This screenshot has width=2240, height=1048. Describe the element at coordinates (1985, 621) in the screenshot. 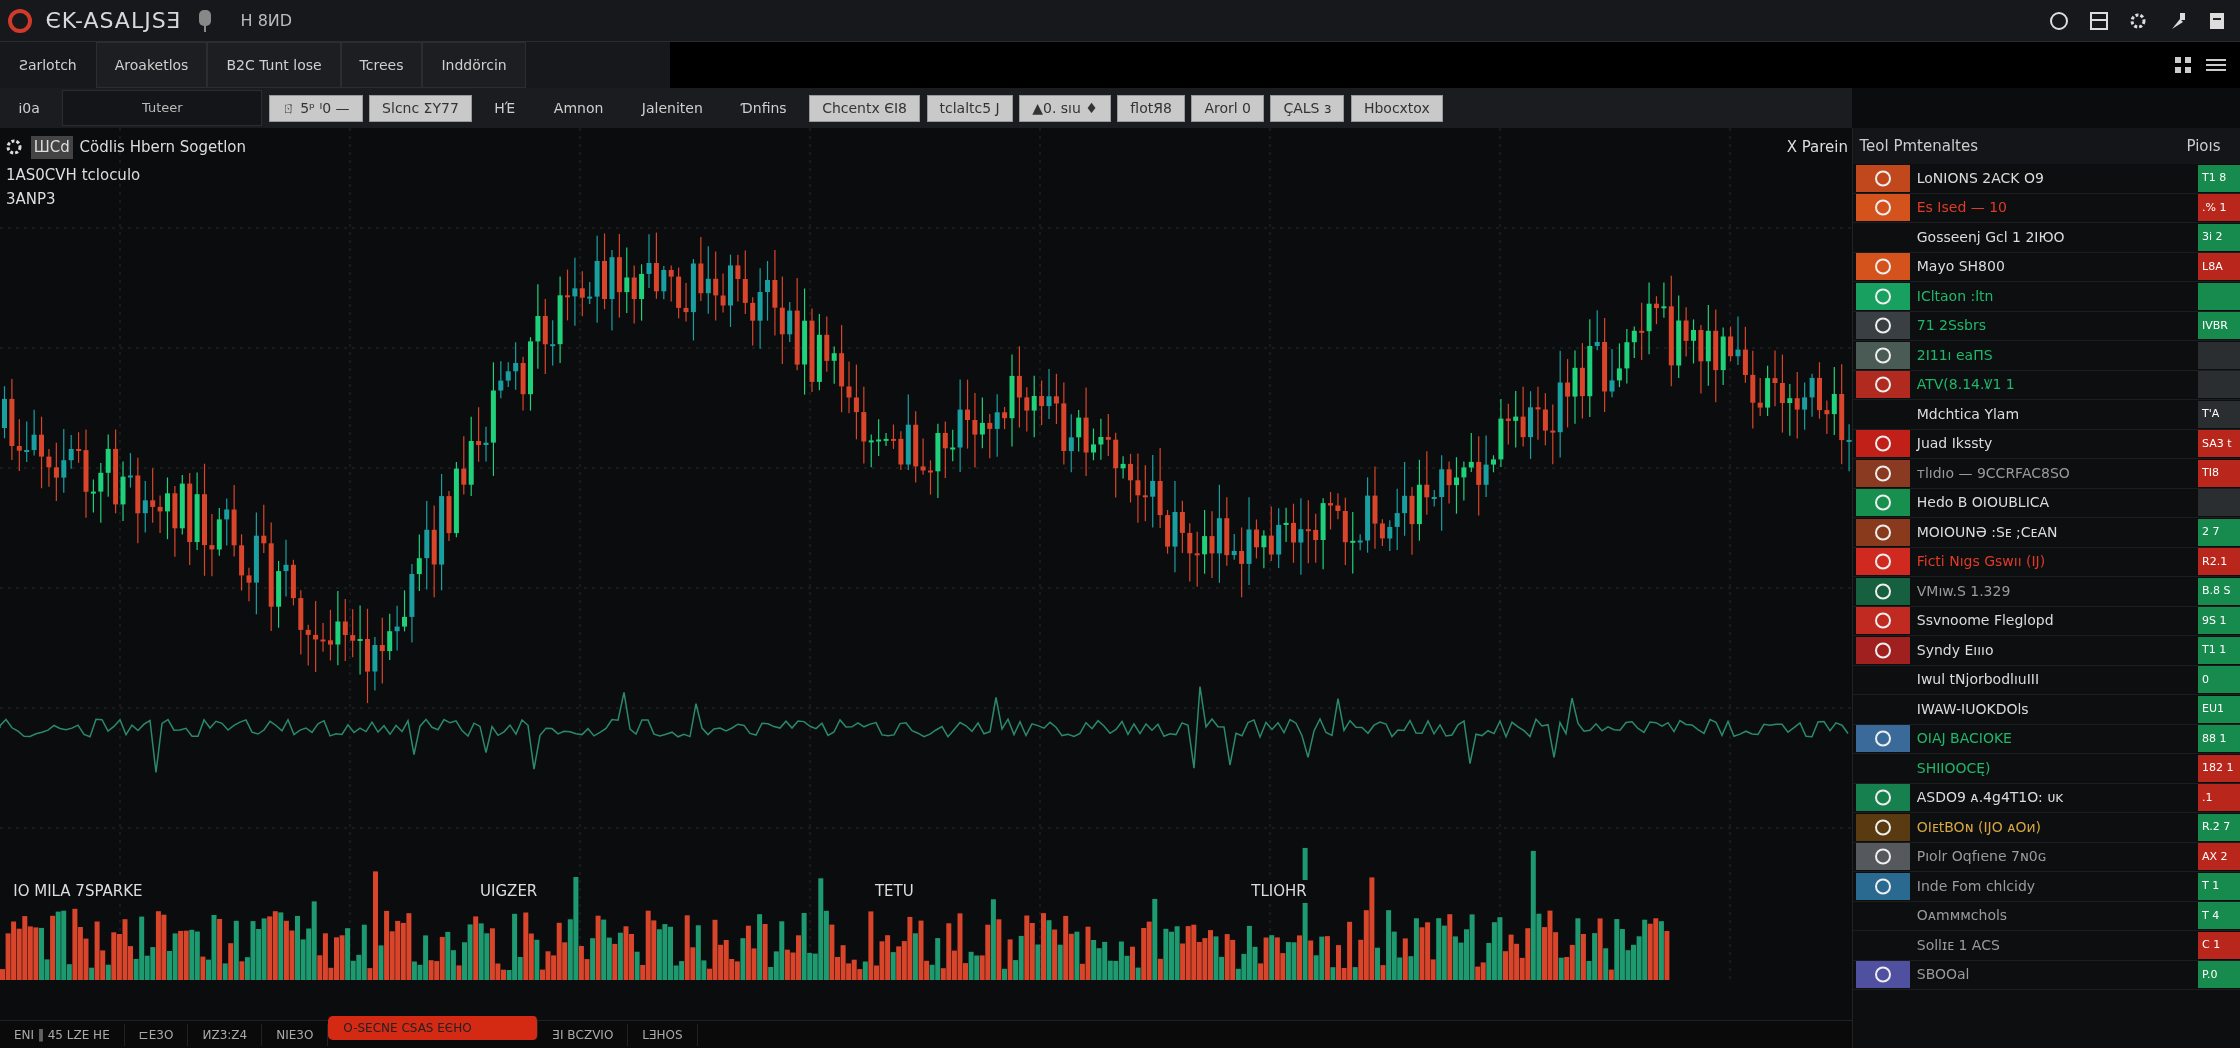

I see `instrument-name: Ssvnoome Flegloрd` at that location.